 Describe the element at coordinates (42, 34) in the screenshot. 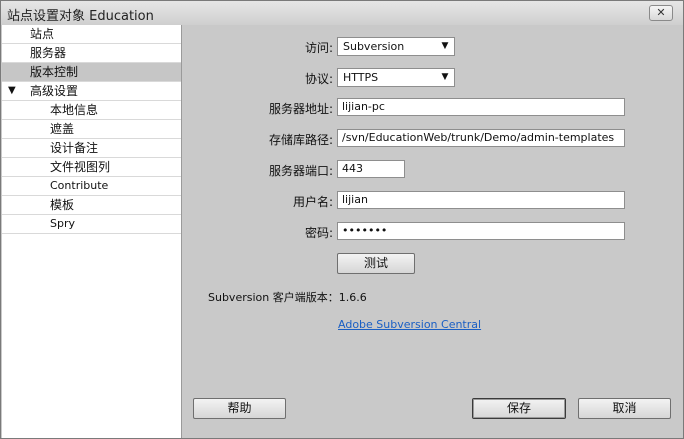

I see `sidebar-item-label: 站点` at that location.